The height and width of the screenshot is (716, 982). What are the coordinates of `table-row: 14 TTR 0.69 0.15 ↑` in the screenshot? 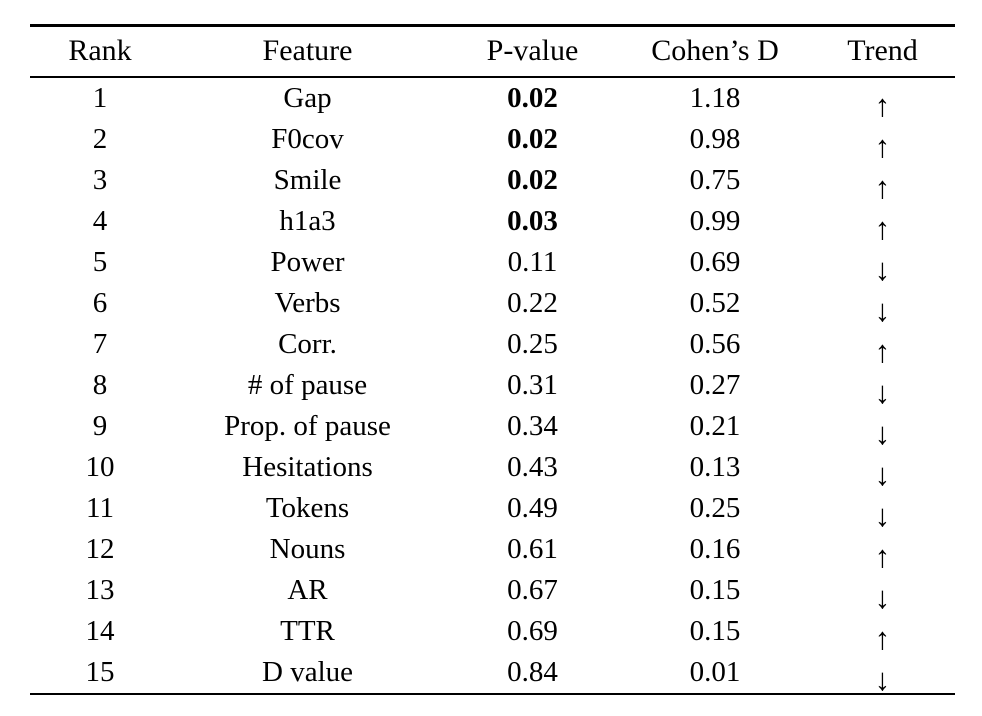 It's located at (492, 633).